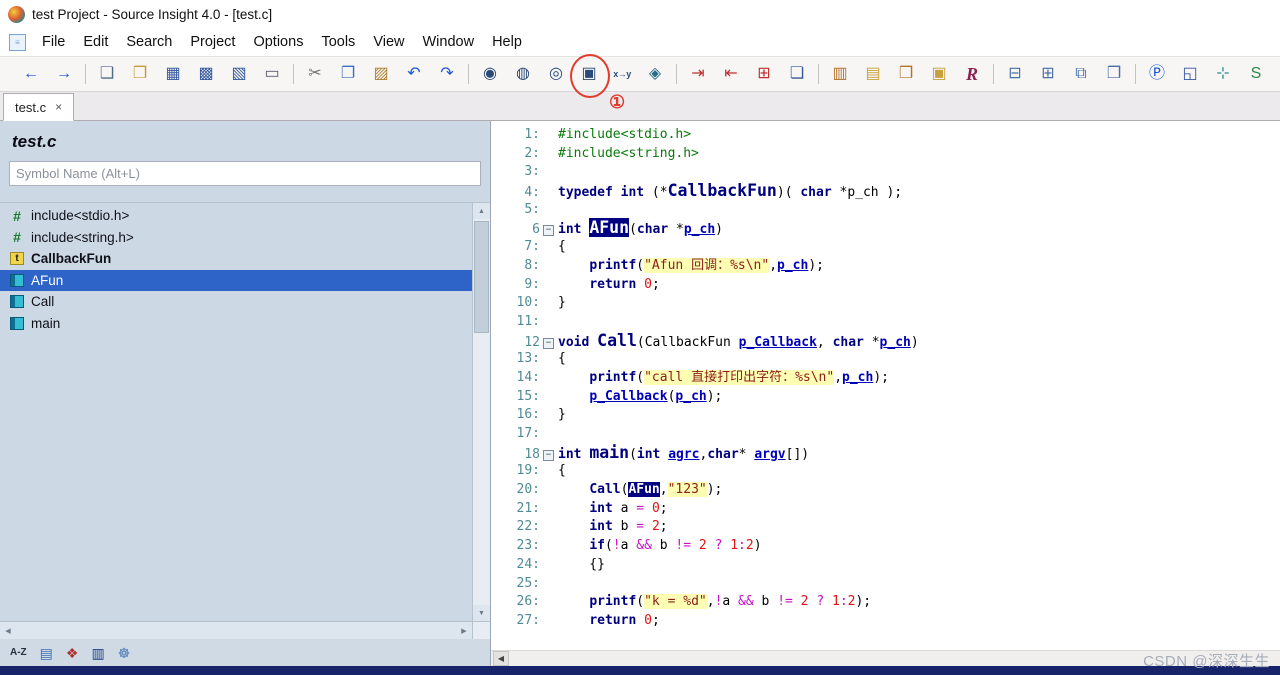  What do you see at coordinates (236, 302) in the screenshot?
I see `symbol-item-call: Call` at bounding box center [236, 302].